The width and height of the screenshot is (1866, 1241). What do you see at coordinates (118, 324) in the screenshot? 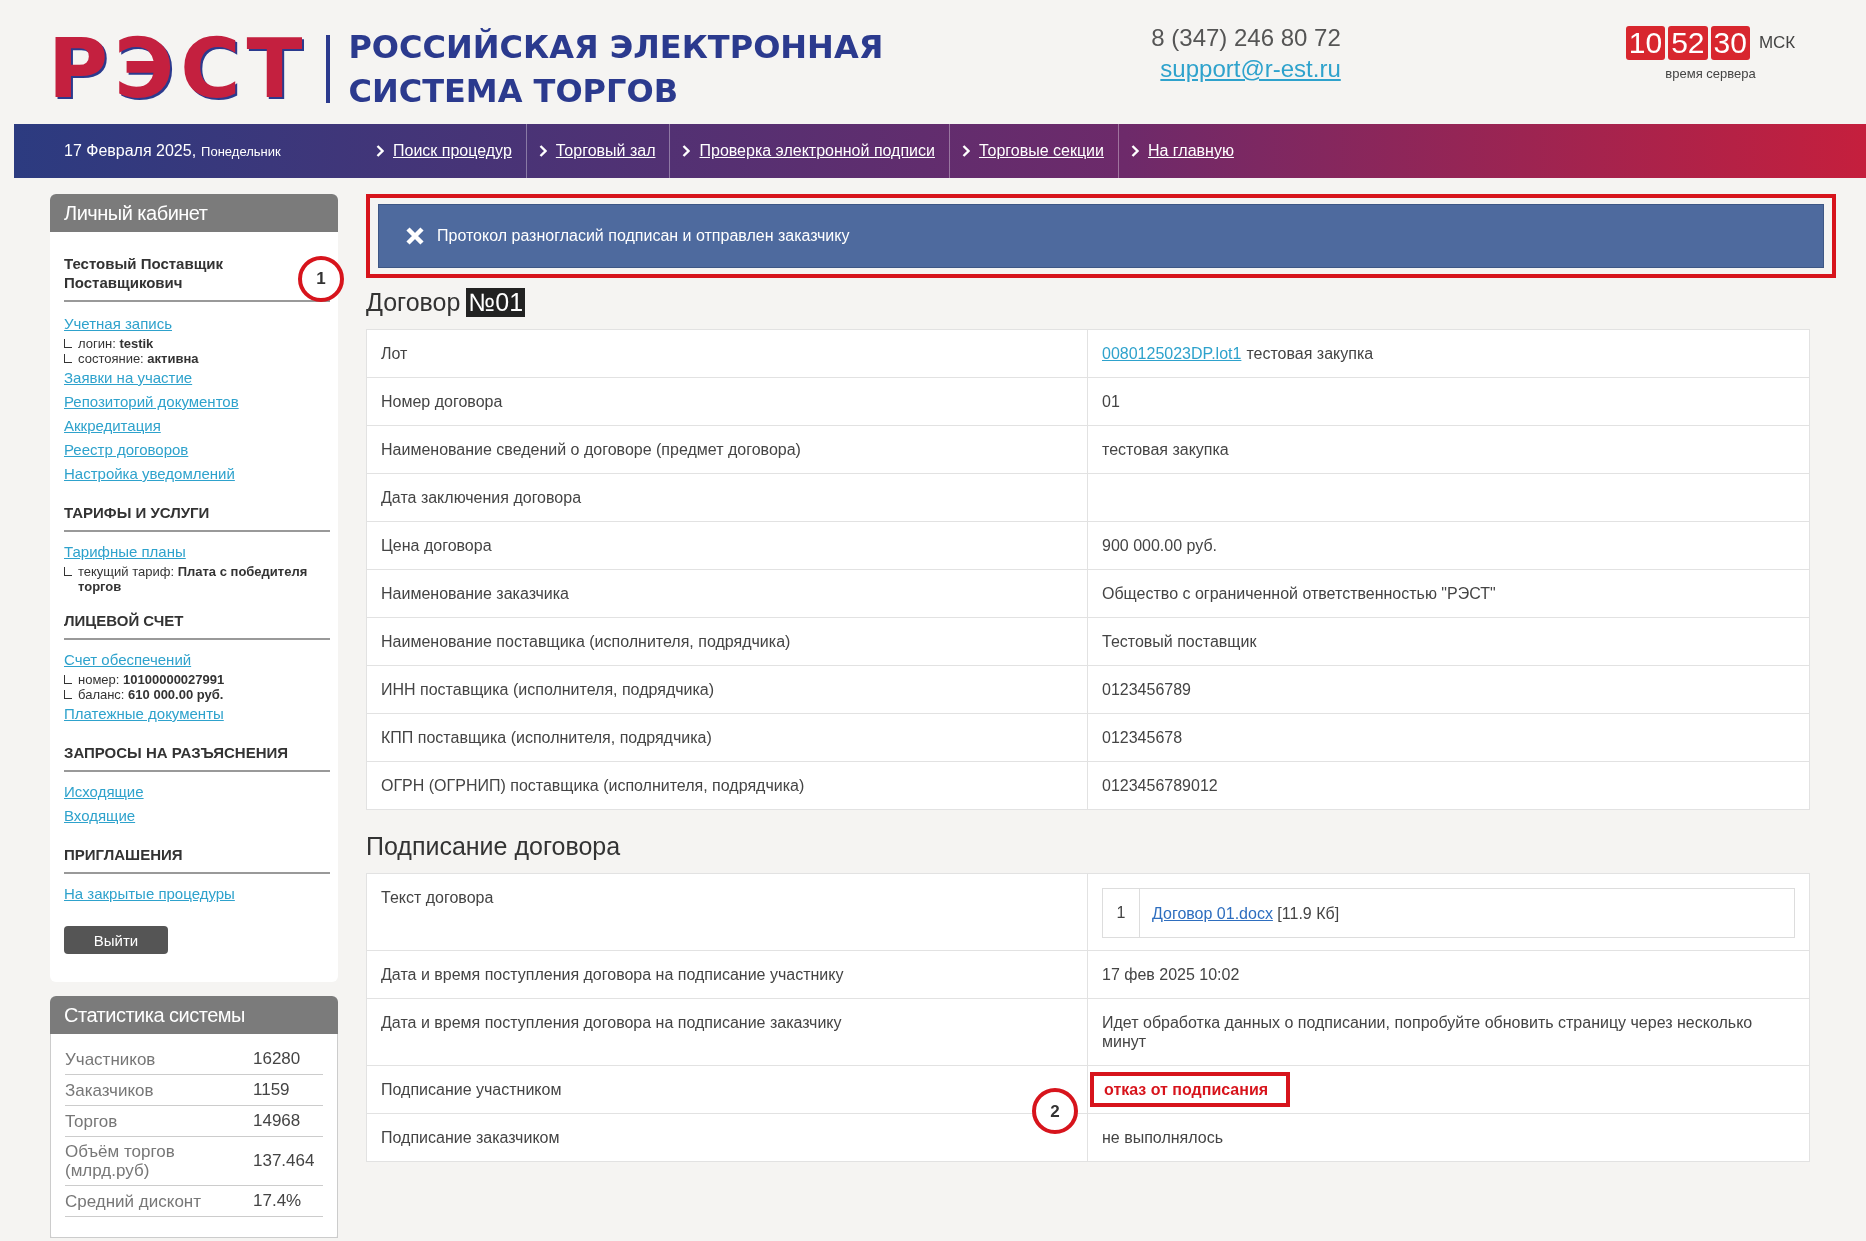
I see `sidebar-link: Учетная запись` at bounding box center [118, 324].